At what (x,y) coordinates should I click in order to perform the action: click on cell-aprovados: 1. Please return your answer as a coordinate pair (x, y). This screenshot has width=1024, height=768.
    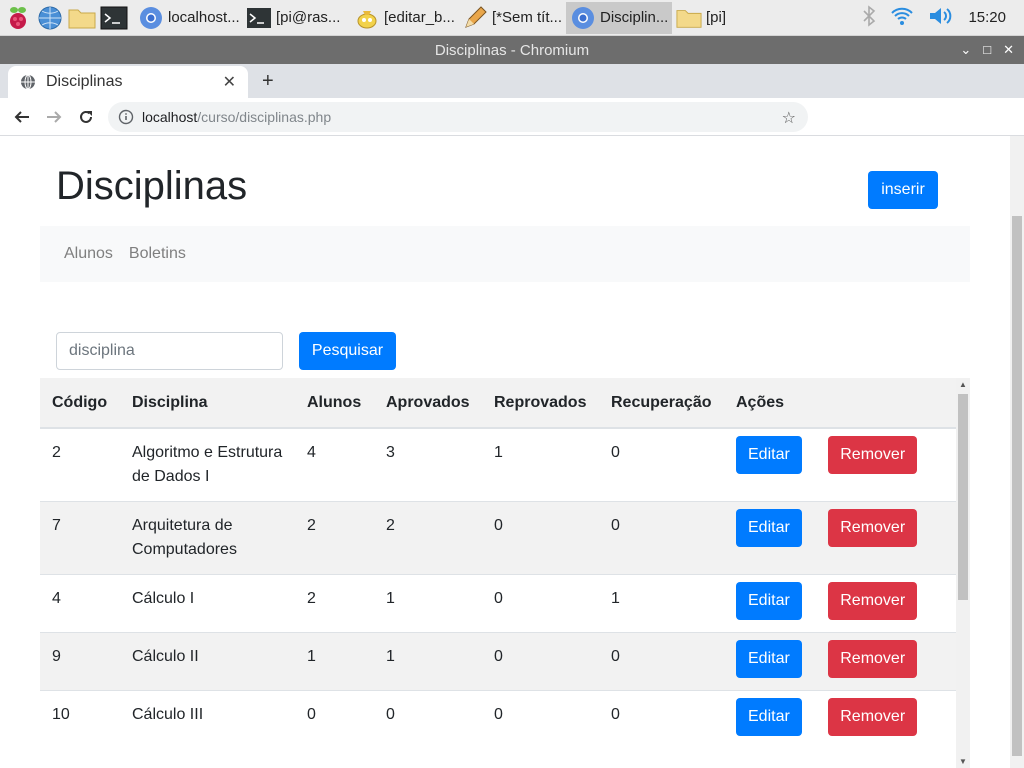
    Looking at the image, I should click on (428, 661).